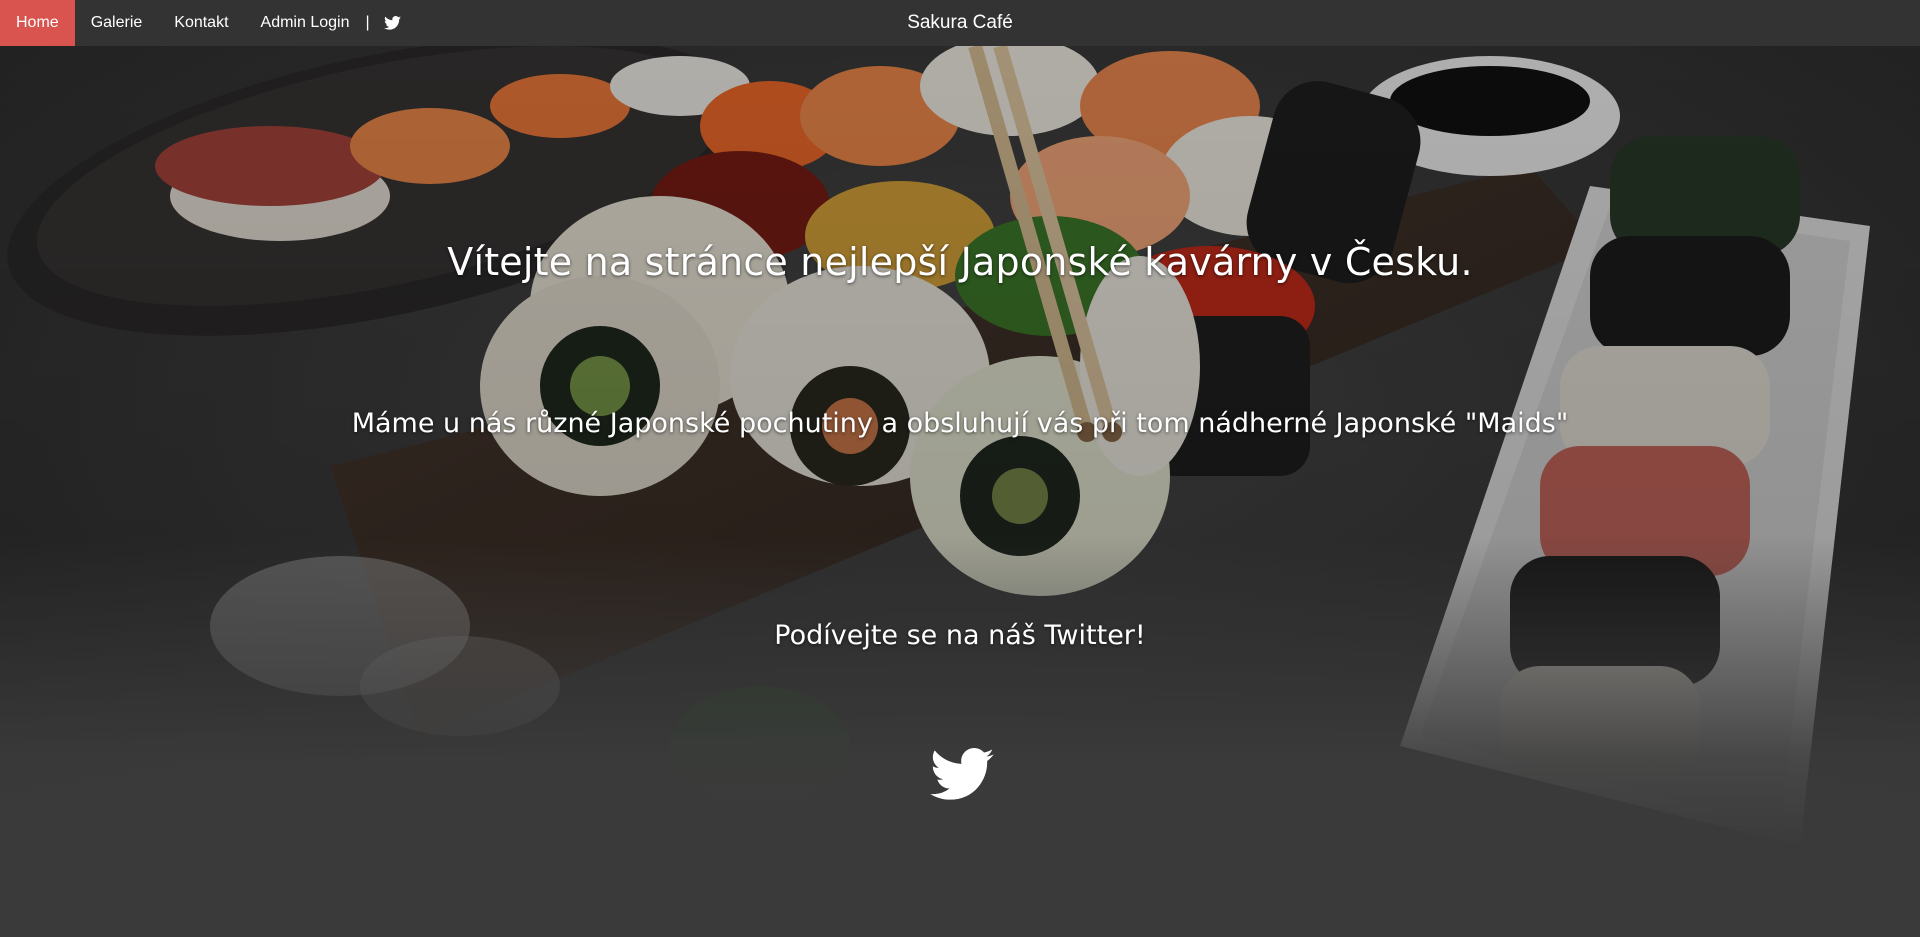 The width and height of the screenshot is (1920, 937). Describe the element at coordinates (201, 23) in the screenshot. I see `nav-contact-link: Kontakt` at that location.